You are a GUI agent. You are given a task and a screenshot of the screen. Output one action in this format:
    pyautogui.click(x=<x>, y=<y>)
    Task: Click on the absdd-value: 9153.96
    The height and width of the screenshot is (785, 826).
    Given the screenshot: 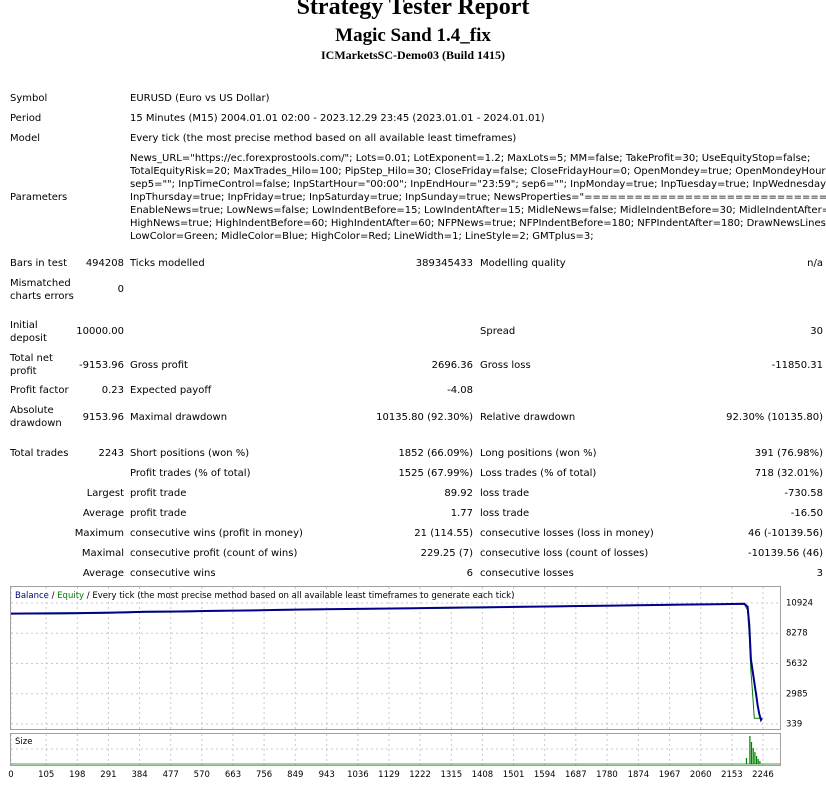 What is the action you would take?
    pyautogui.click(x=103, y=417)
    